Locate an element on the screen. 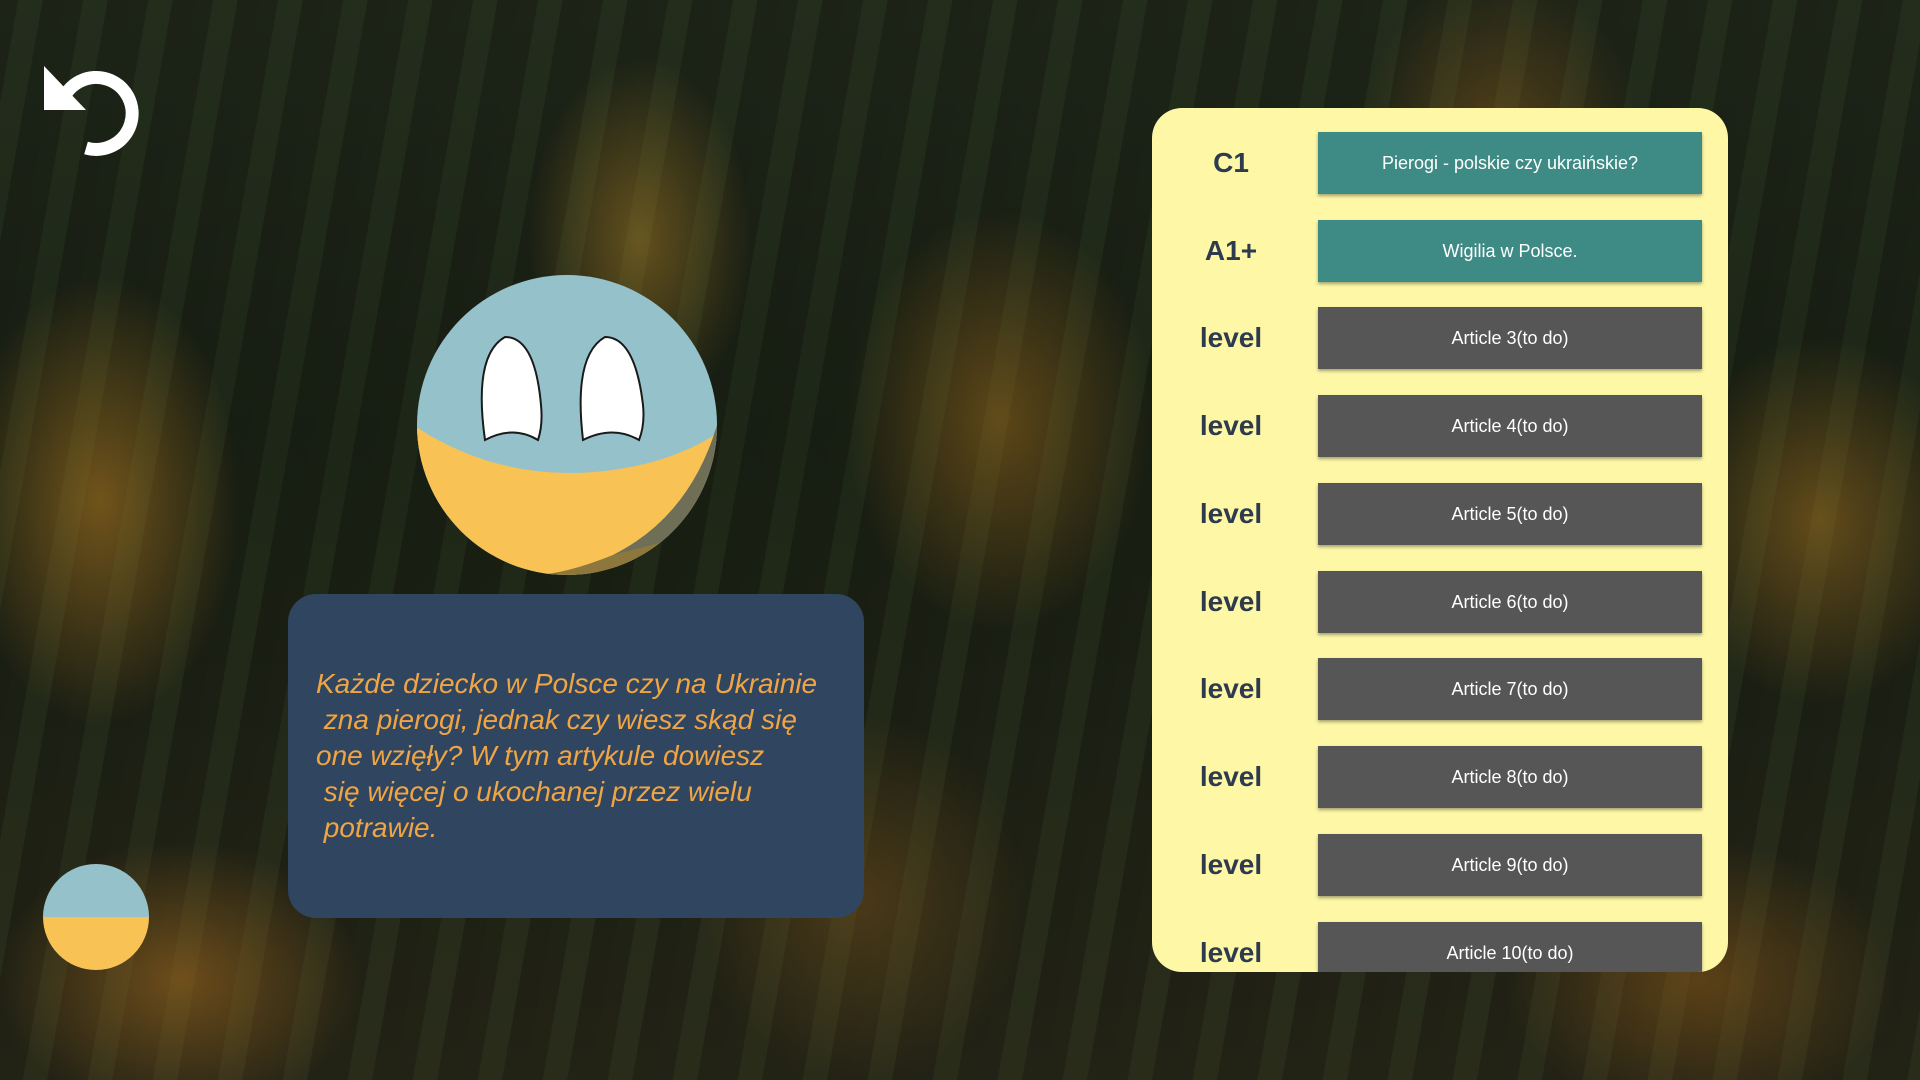 This screenshot has width=1920, height=1080. article-button-1: Pierogi - polskie czy ukraińskie? is located at coordinates (1510, 163).